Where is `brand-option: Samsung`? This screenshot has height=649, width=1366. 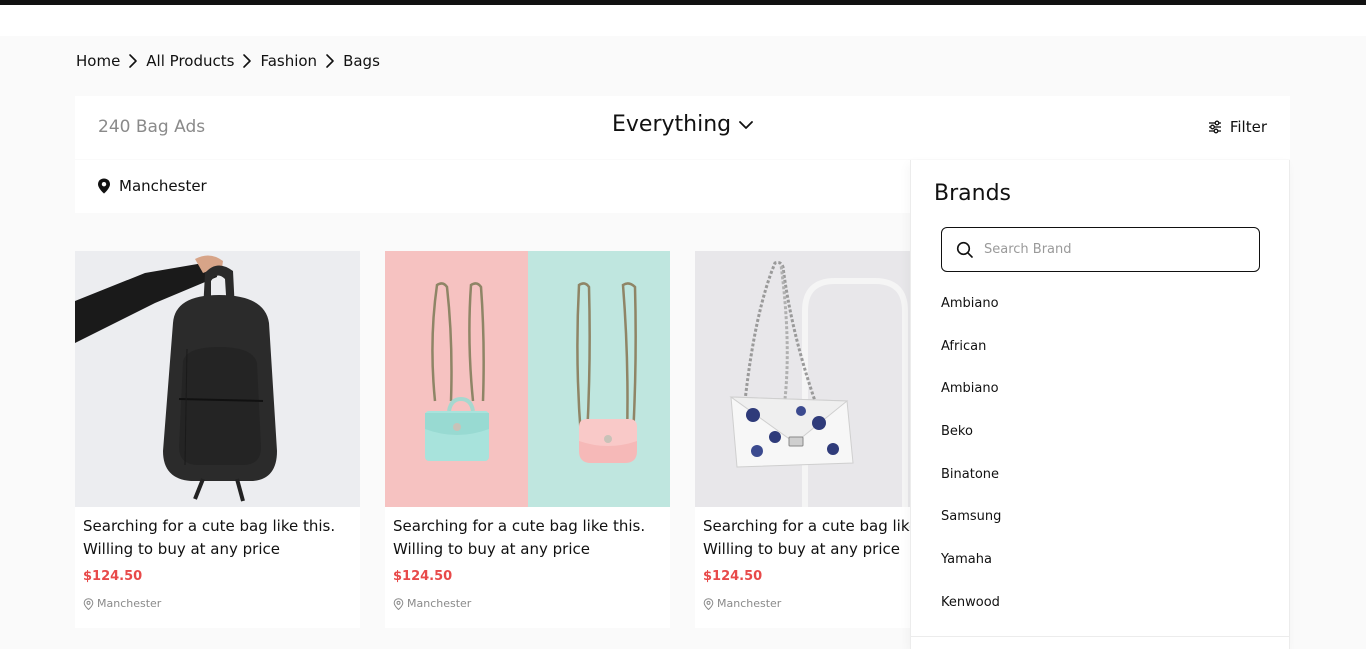
brand-option: Samsung is located at coordinates (971, 530).